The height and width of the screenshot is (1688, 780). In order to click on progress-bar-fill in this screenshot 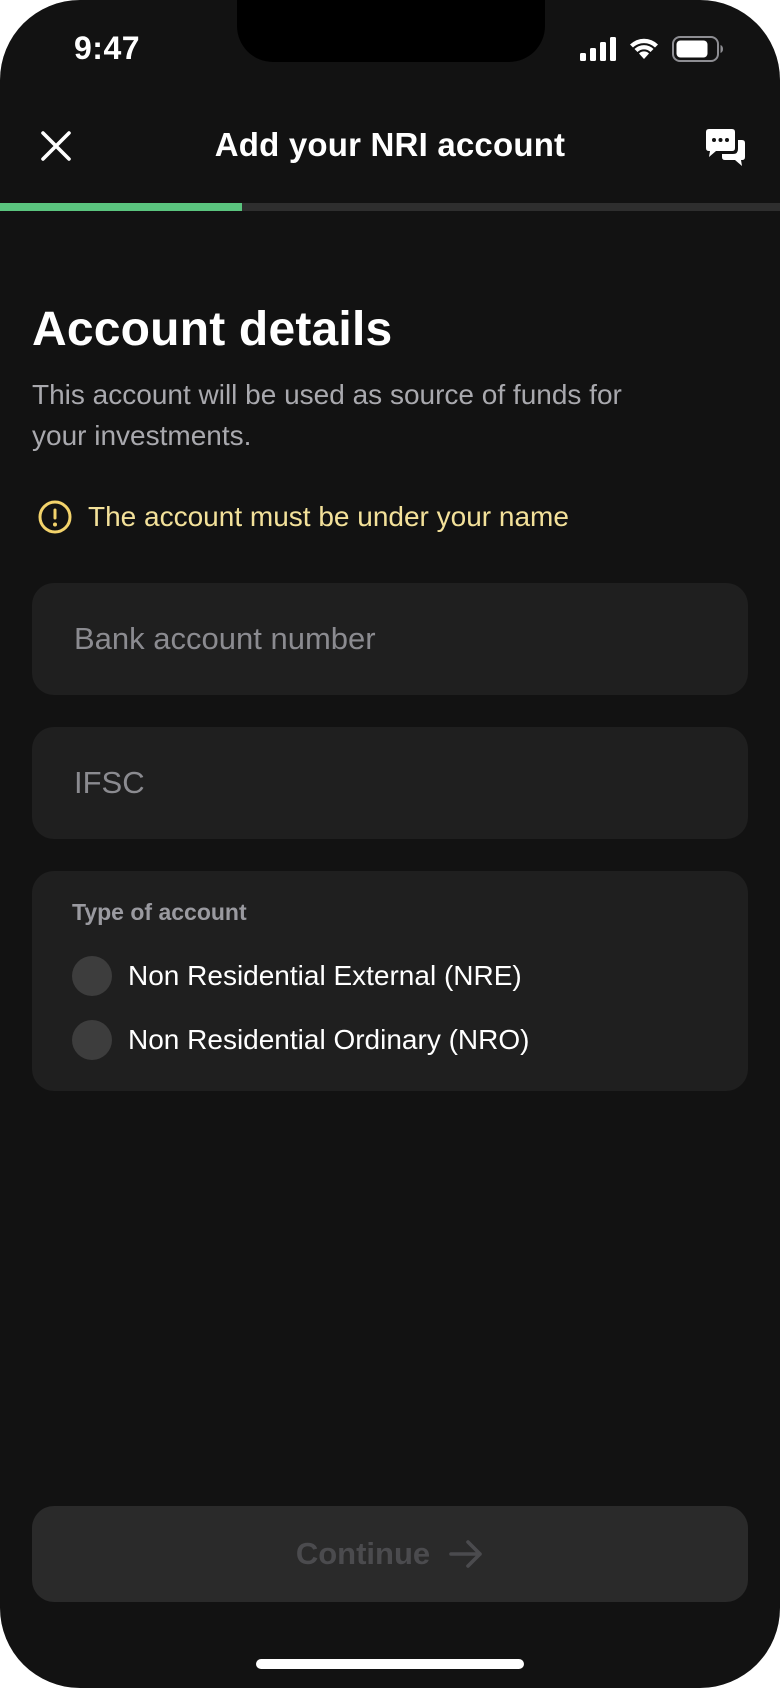, I will do `click(121, 207)`.